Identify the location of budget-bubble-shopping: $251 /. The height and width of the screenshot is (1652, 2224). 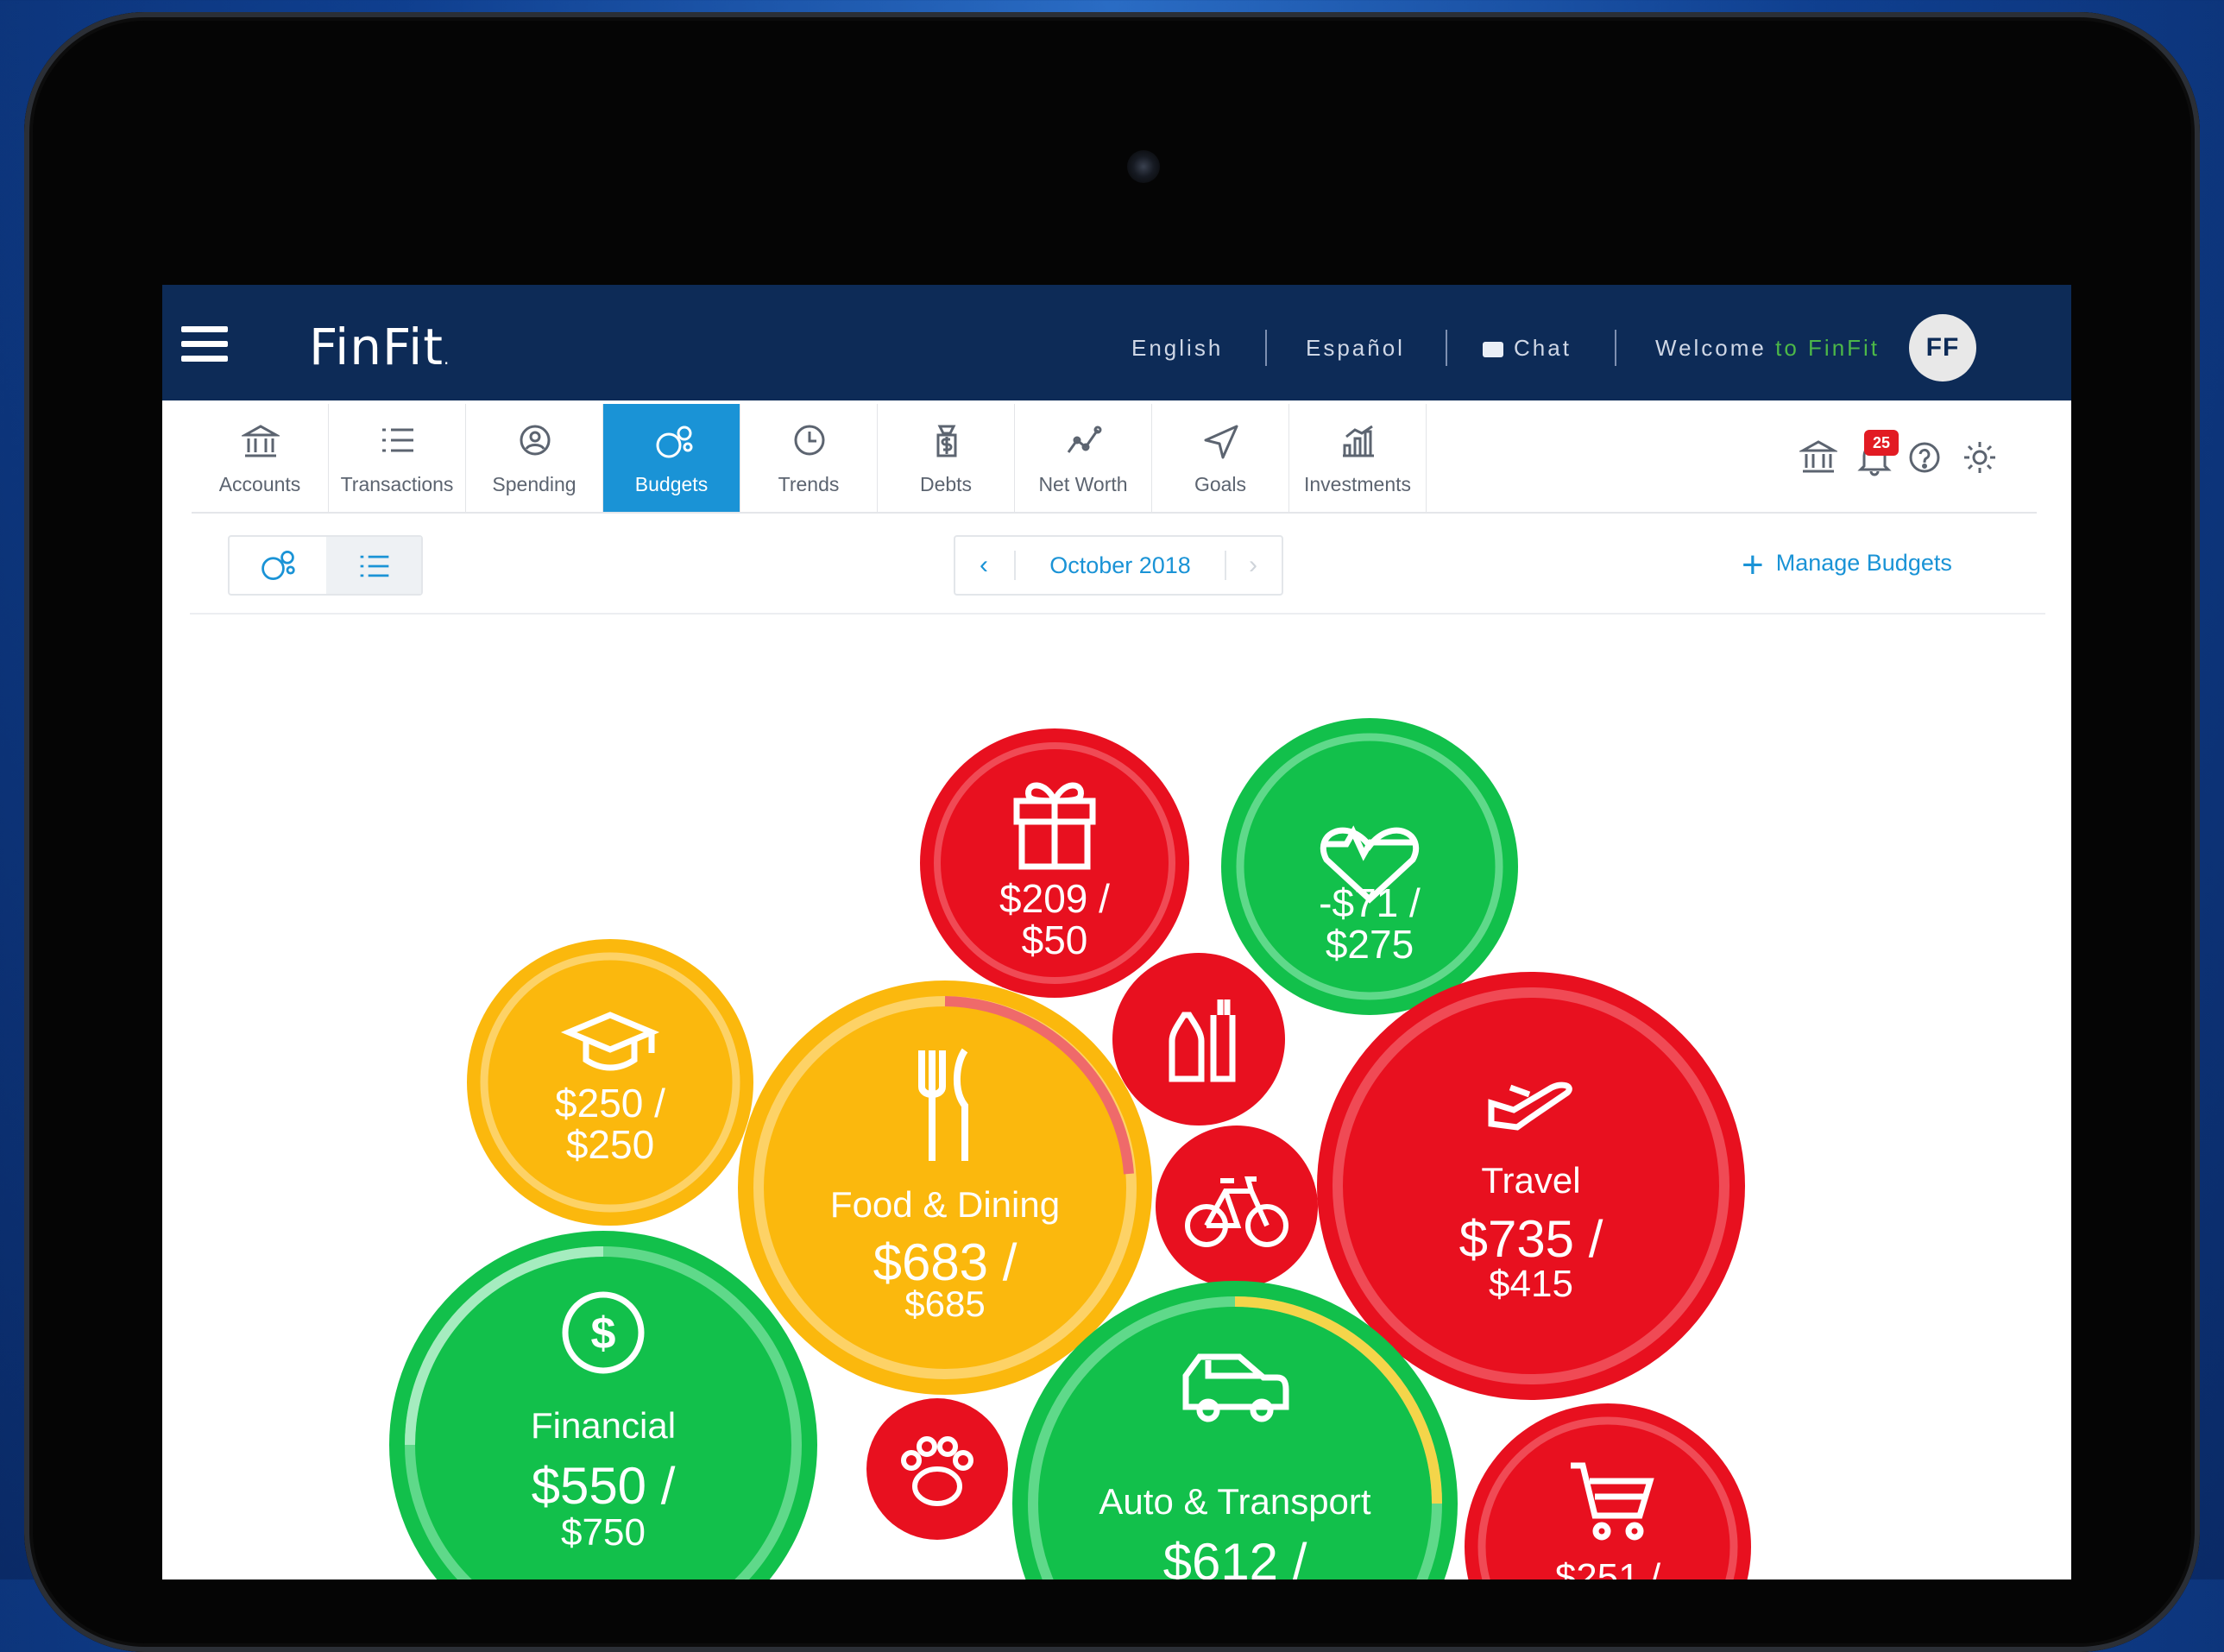
(1608, 1491).